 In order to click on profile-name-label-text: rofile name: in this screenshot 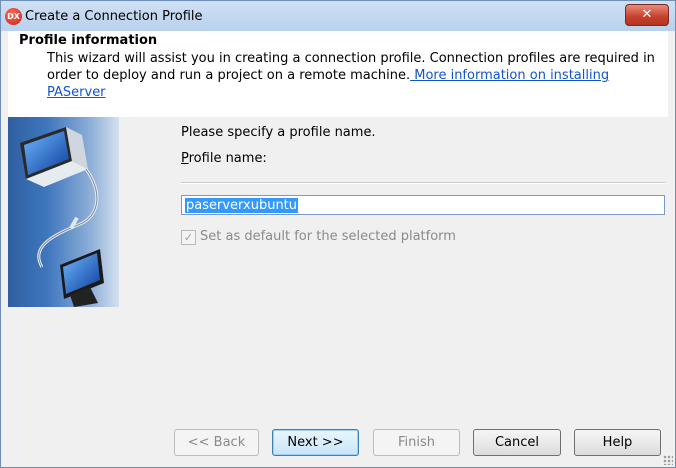, I will do `click(227, 158)`.